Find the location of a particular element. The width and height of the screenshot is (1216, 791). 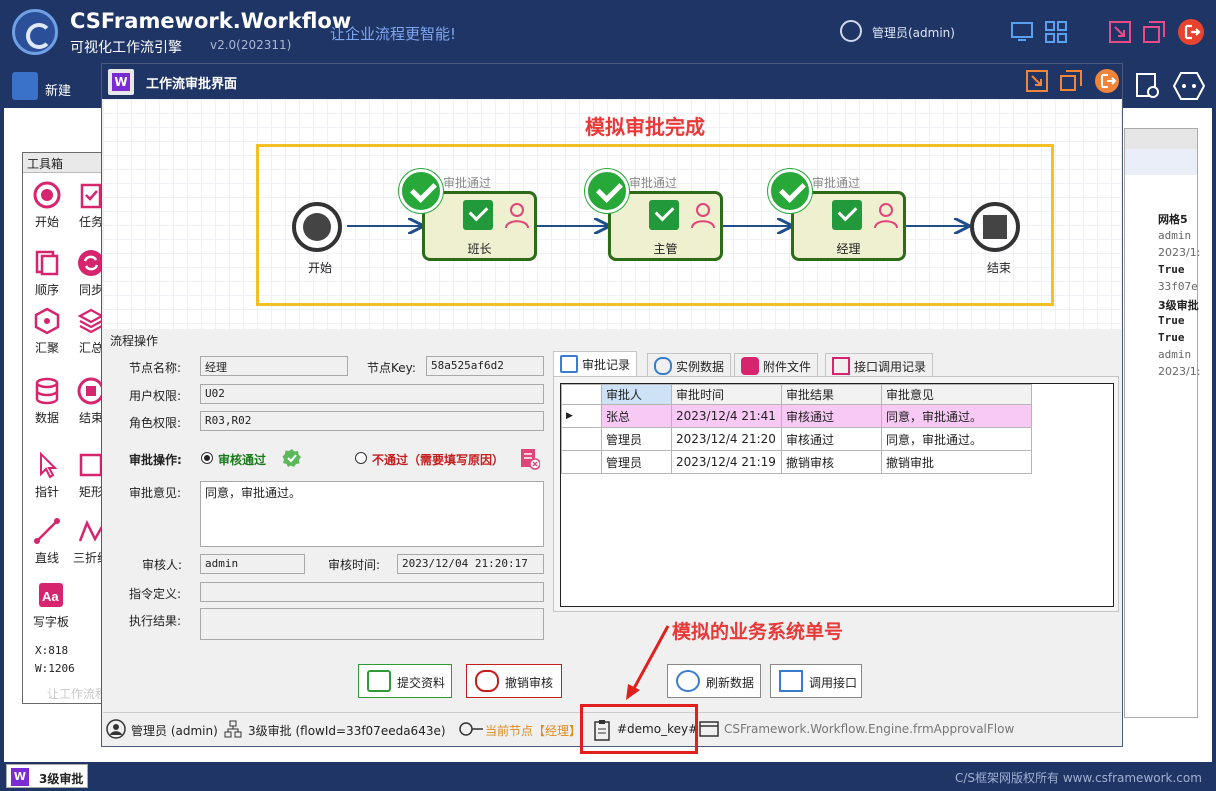

dialog-restore-icon is located at coordinates (1071, 81).